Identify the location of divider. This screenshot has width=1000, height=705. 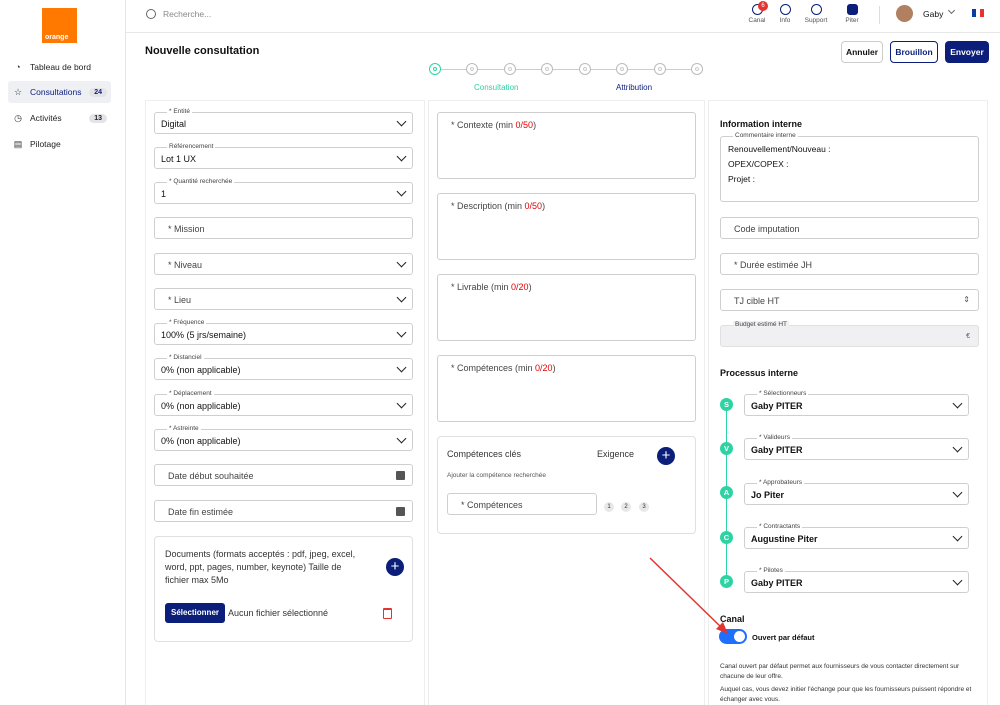
(879, 15).